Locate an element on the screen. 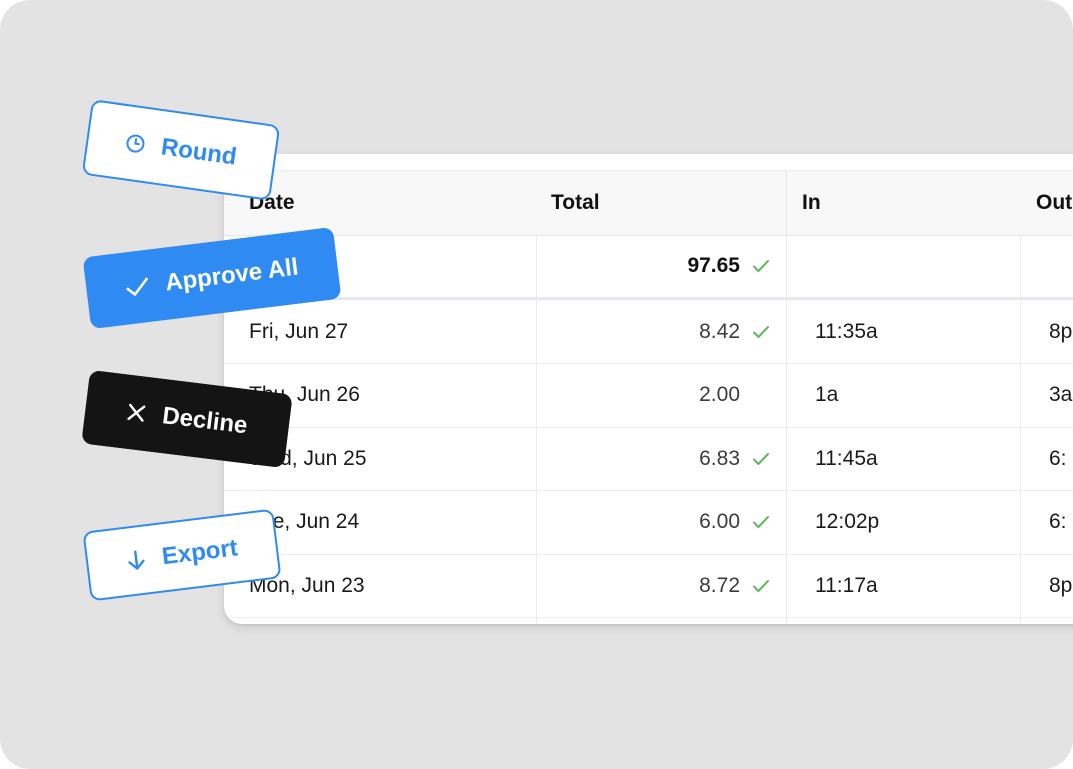  table-row: Thu, Jun 26 2.00 1a 3a is located at coordinates (648, 396).